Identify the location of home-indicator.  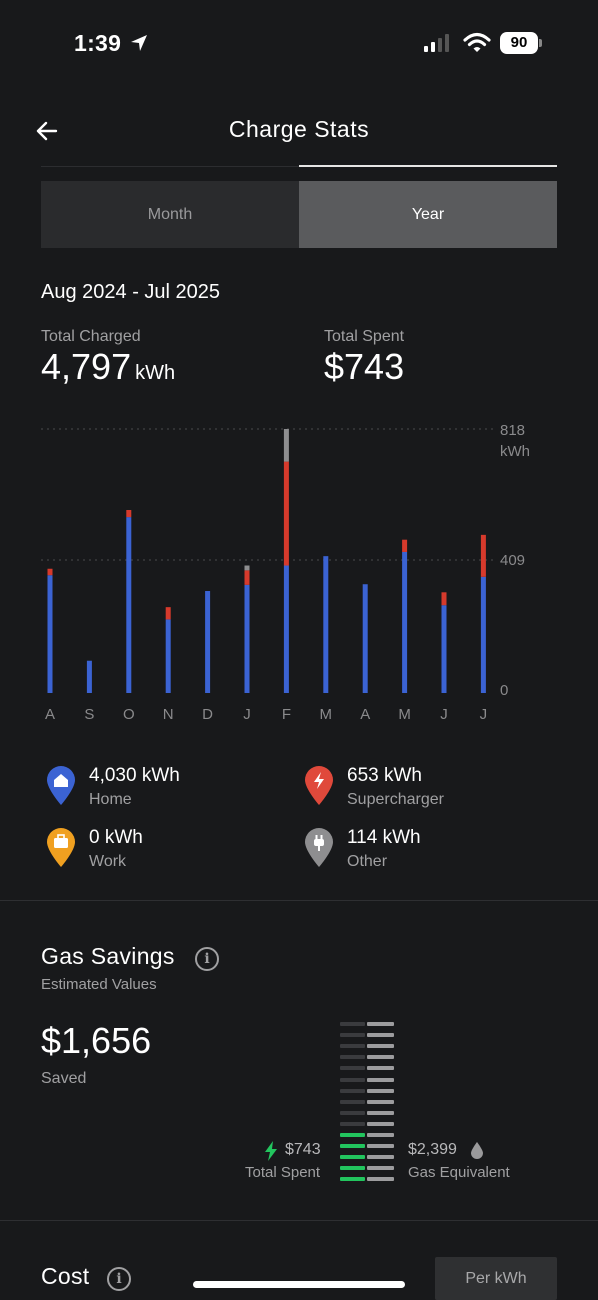
(299, 1284).